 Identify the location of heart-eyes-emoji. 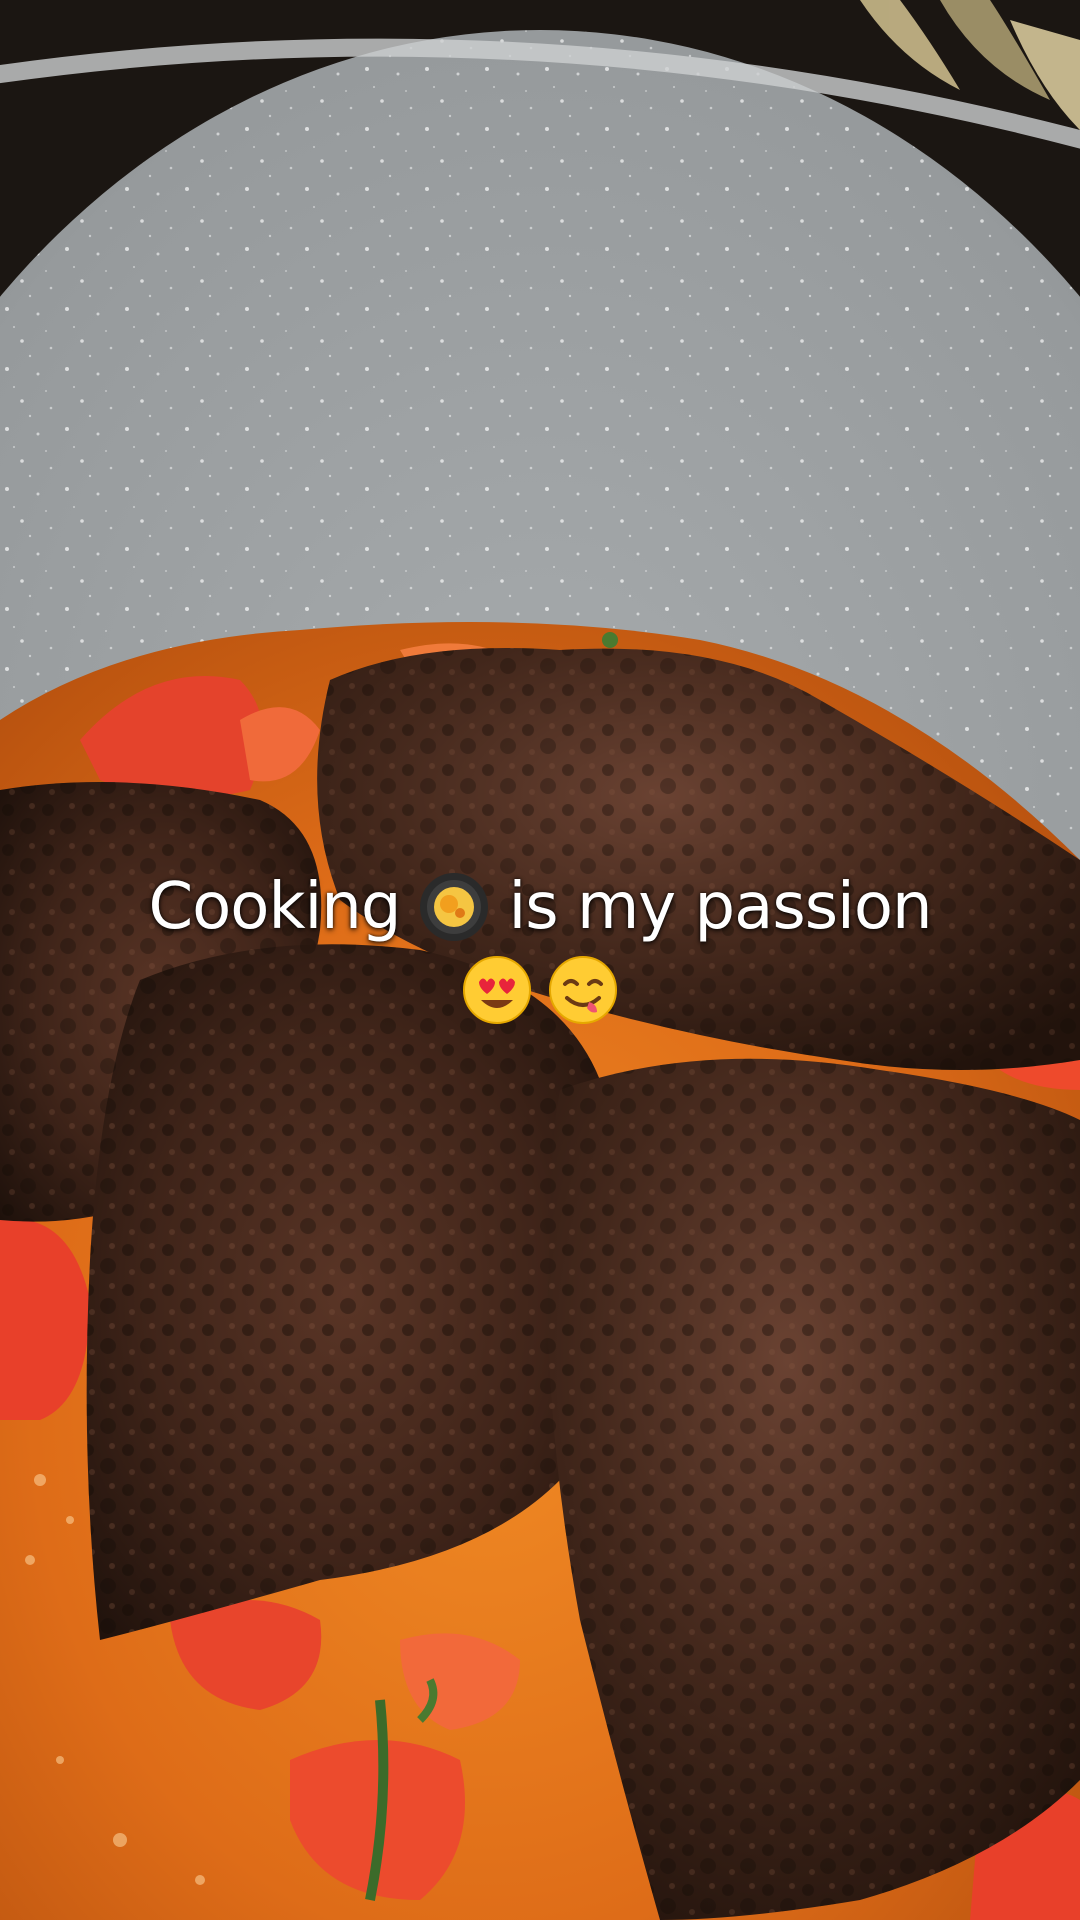
(497, 990).